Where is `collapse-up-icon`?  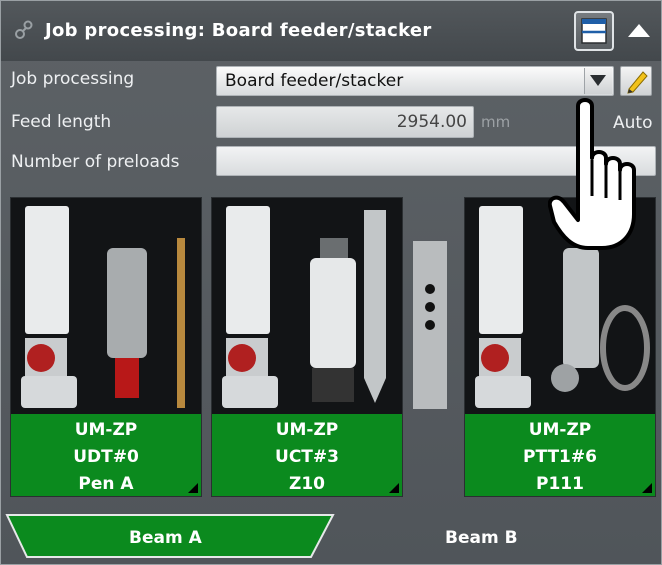
collapse-up-icon is located at coordinates (639, 31).